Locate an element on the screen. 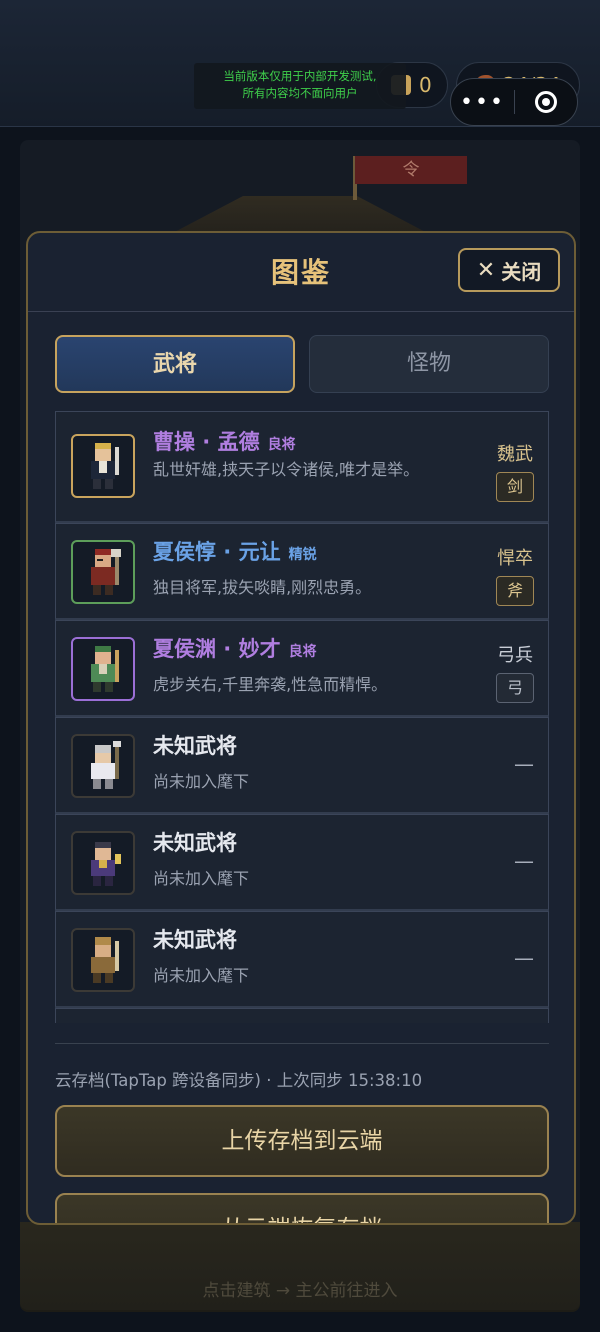 This screenshot has height=1332, width=600. dev-notice-line2: 所有内容均不面向用户 is located at coordinates (300, 93).